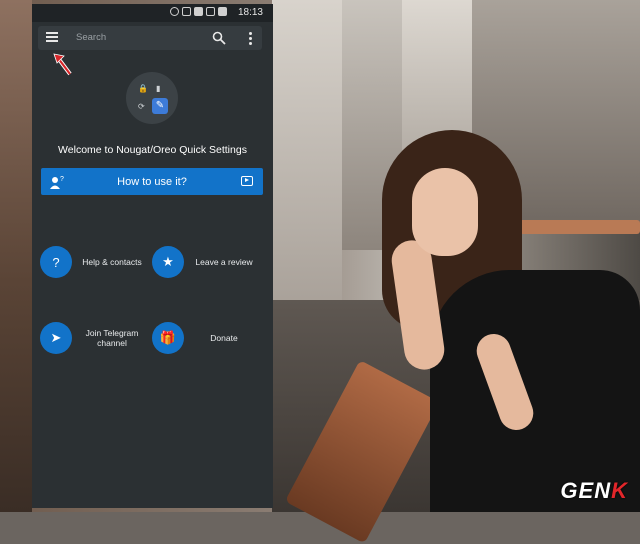  What do you see at coordinates (594, 490) in the screenshot?
I see `genk-watermark: GENK` at bounding box center [594, 490].